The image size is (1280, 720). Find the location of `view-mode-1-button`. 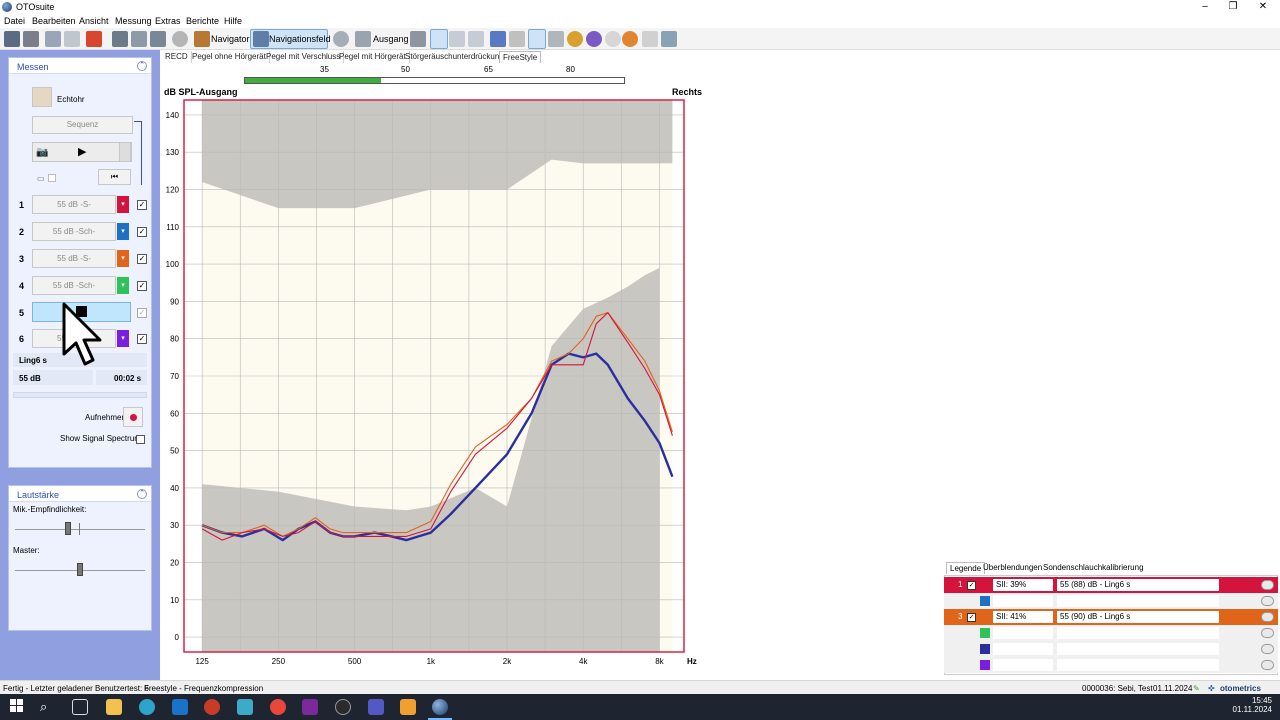

view-mode-1-button is located at coordinates (439, 39).